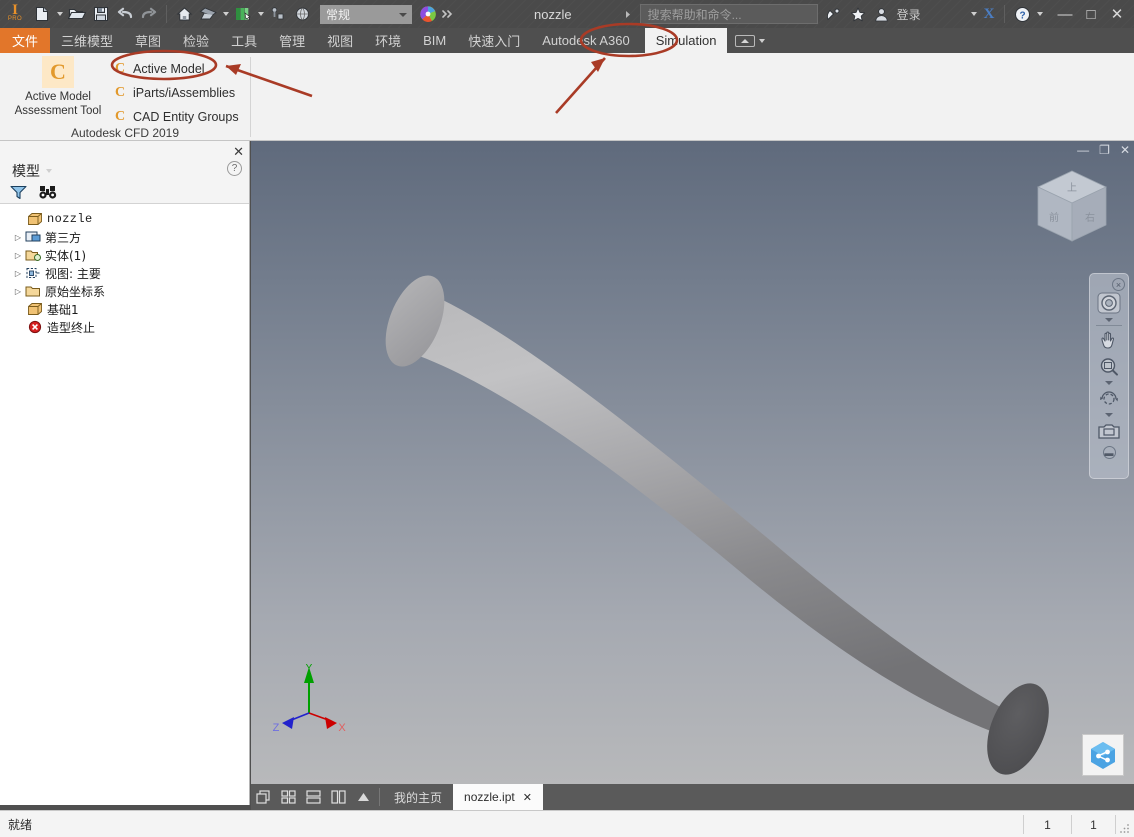  I want to click on tab-file: 文件, so click(25, 40).